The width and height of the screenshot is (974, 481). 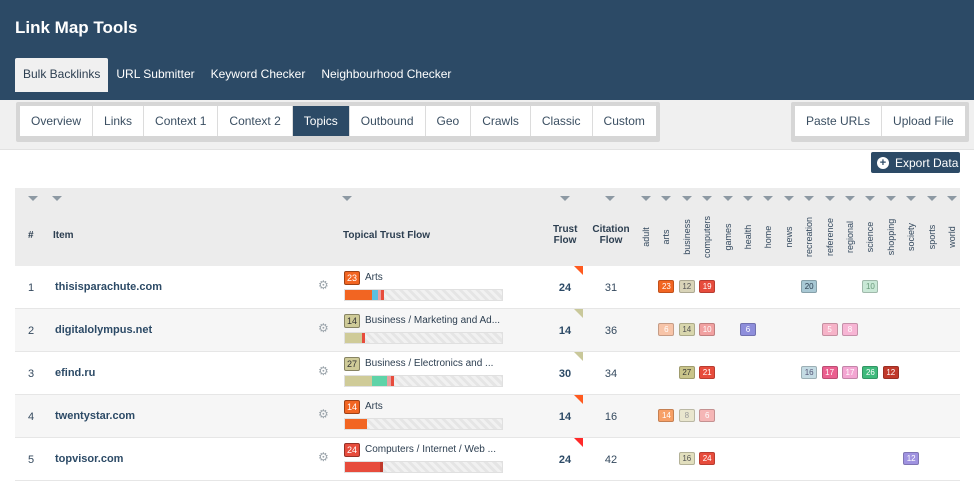 I want to click on item-link: twentystar.com, so click(x=95, y=416).